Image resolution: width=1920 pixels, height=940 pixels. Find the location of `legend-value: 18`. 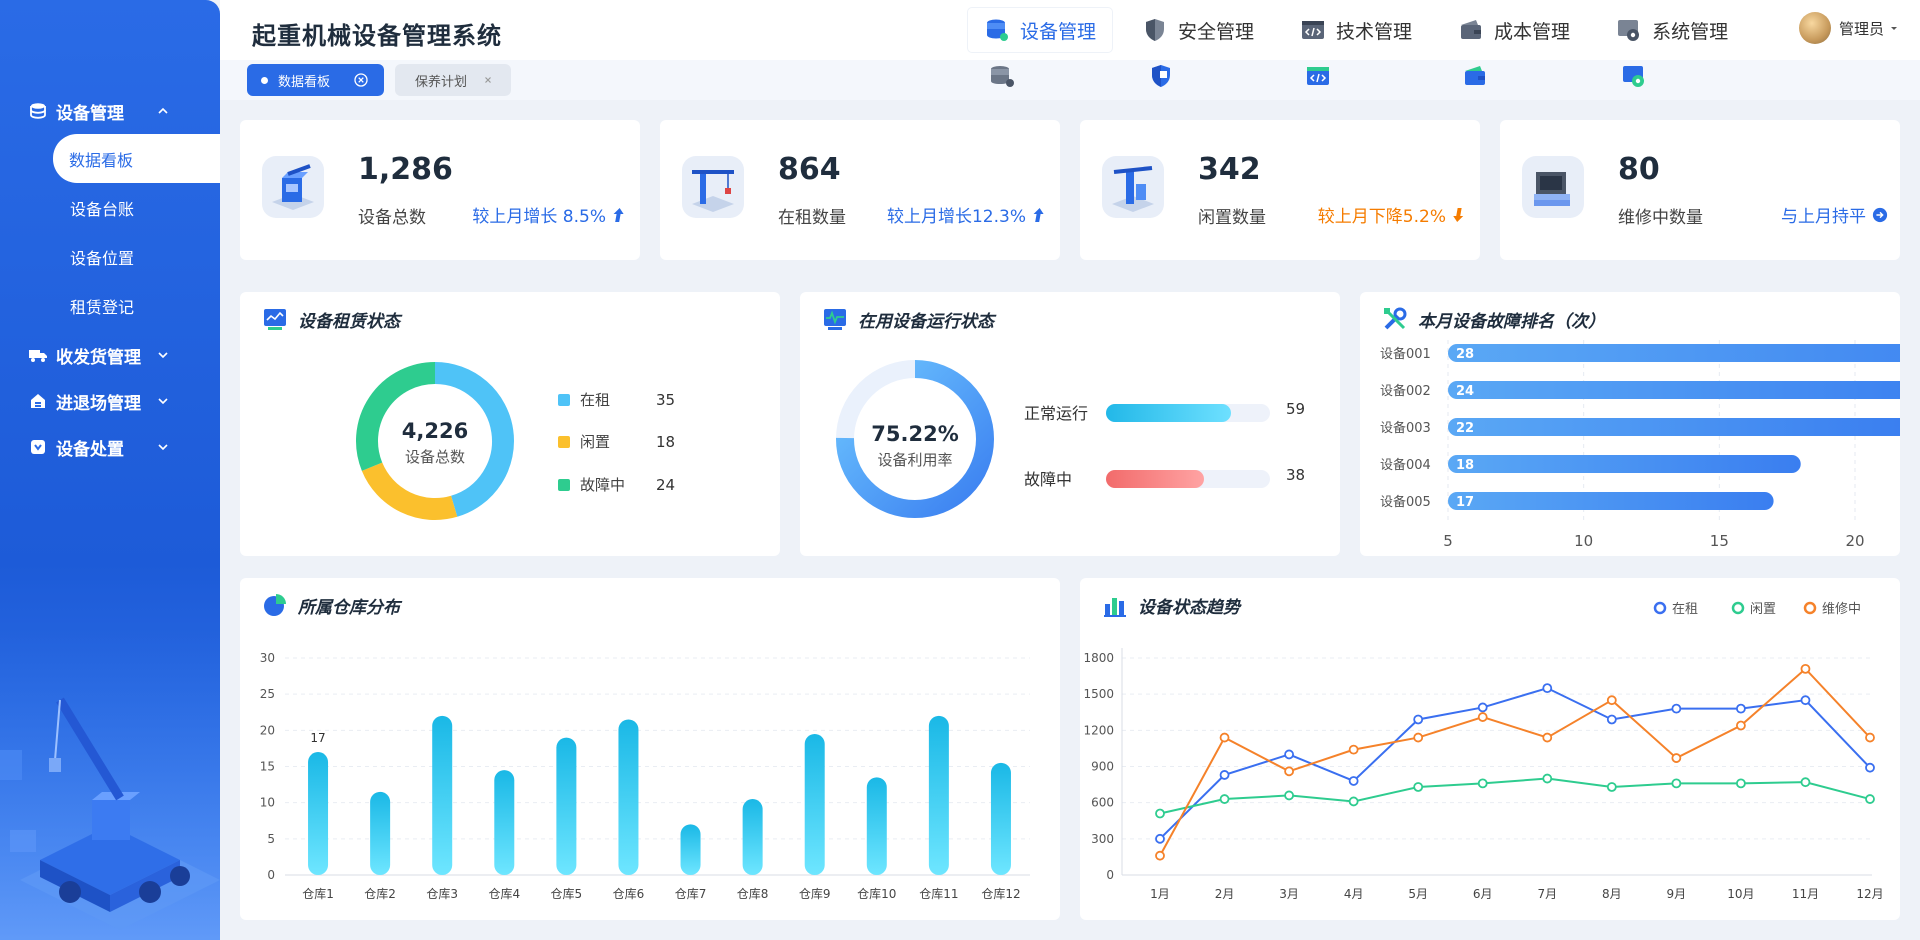

legend-value: 18 is located at coordinates (666, 441).